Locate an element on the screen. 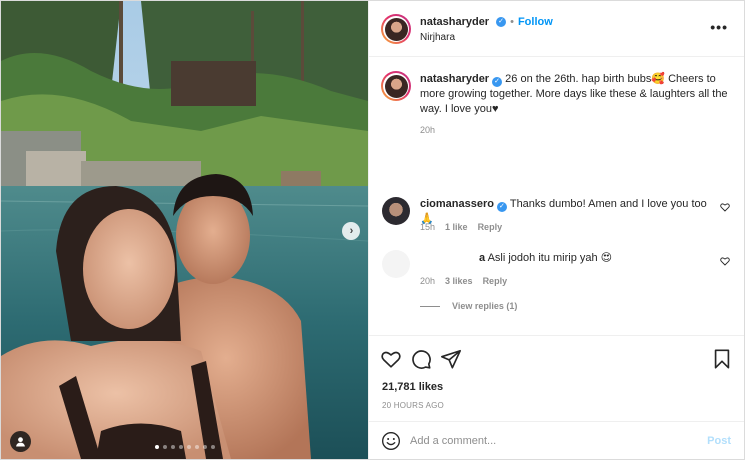  author-username: natasharyder is located at coordinates (454, 22).